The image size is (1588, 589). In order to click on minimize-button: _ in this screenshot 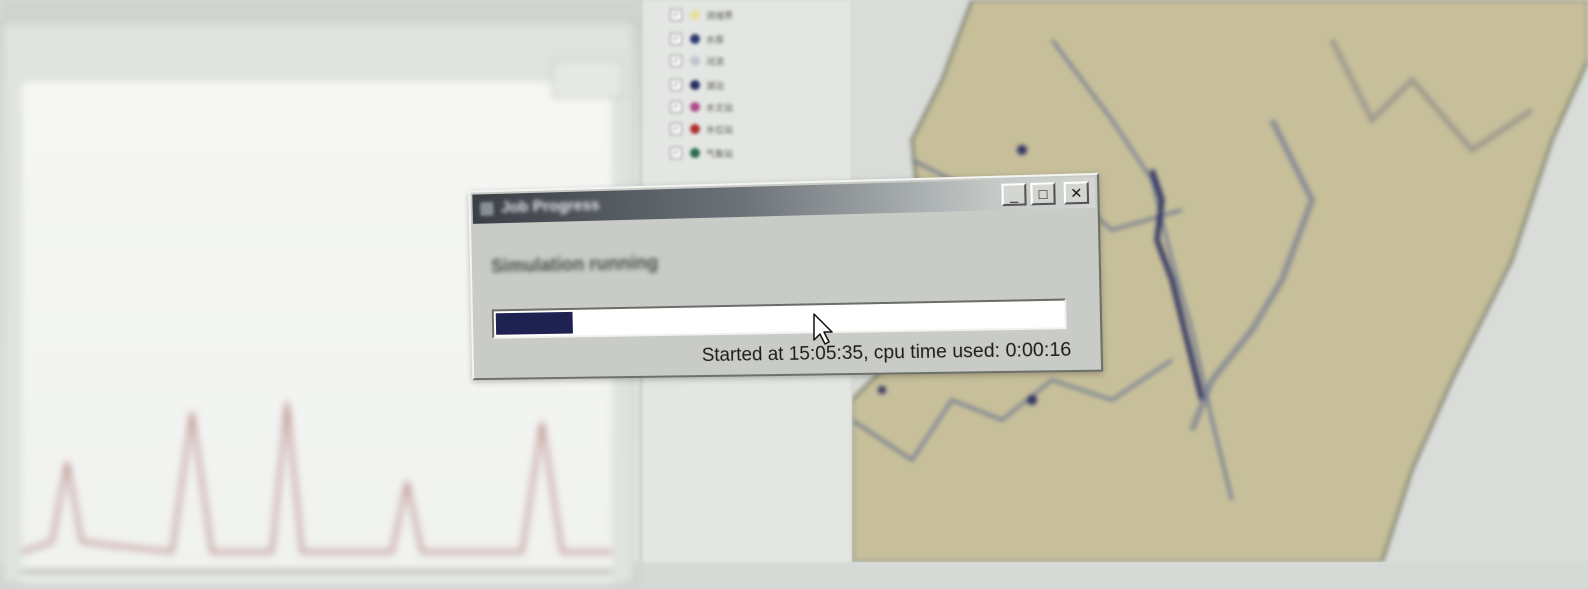, I will do `click(1014, 195)`.